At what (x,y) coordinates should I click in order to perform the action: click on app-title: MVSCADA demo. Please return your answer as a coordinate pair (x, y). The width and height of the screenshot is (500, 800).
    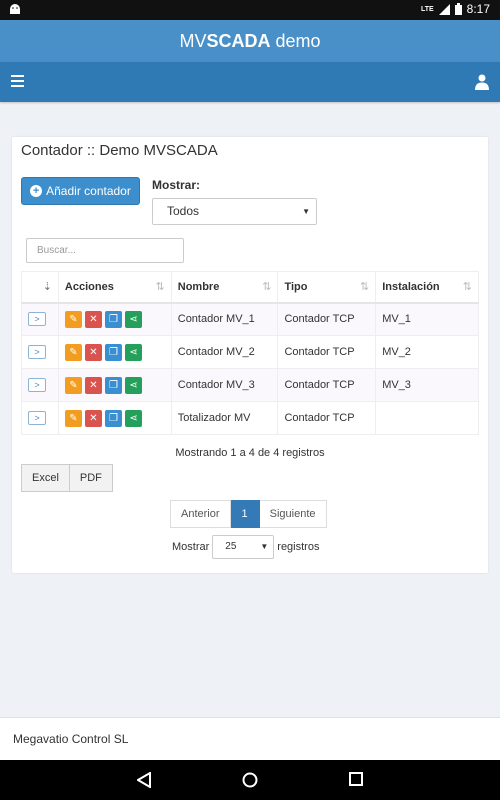
    Looking at the image, I should click on (250, 41).